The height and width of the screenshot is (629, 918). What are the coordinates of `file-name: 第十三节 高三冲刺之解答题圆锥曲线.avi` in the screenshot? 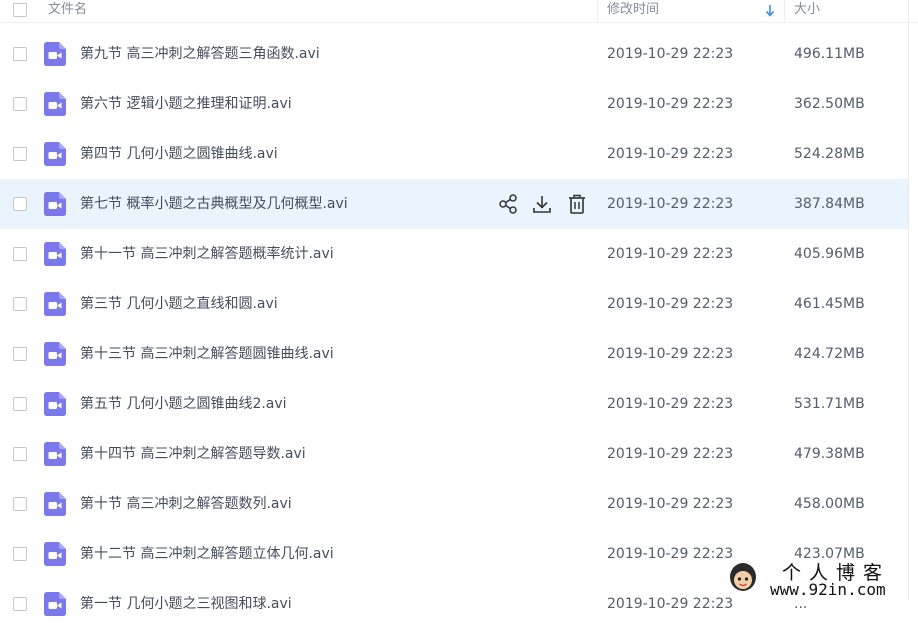 It's located at (207, 354).